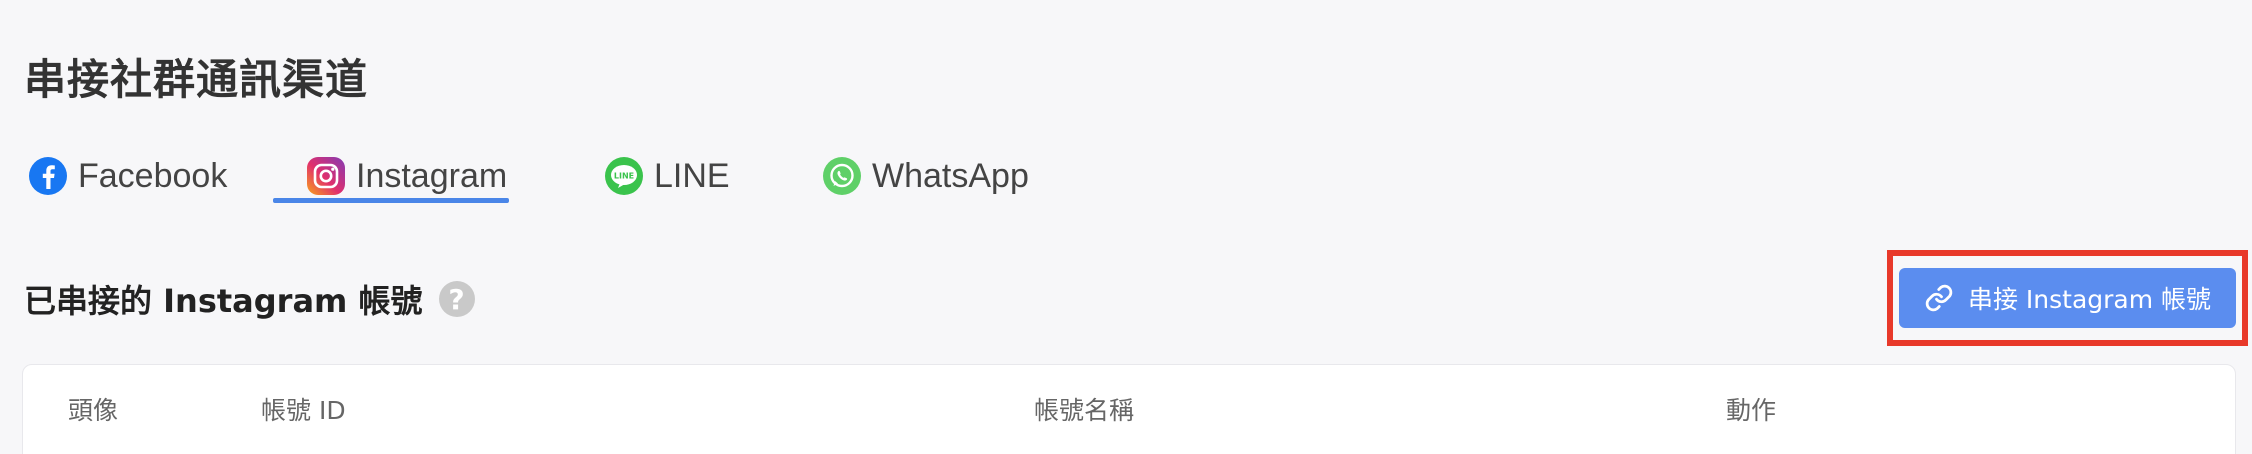 The image size is (2252, 454). Describe the element at coordinates (326, 176) in the screenshot. I see `instagram-icon` at that location.